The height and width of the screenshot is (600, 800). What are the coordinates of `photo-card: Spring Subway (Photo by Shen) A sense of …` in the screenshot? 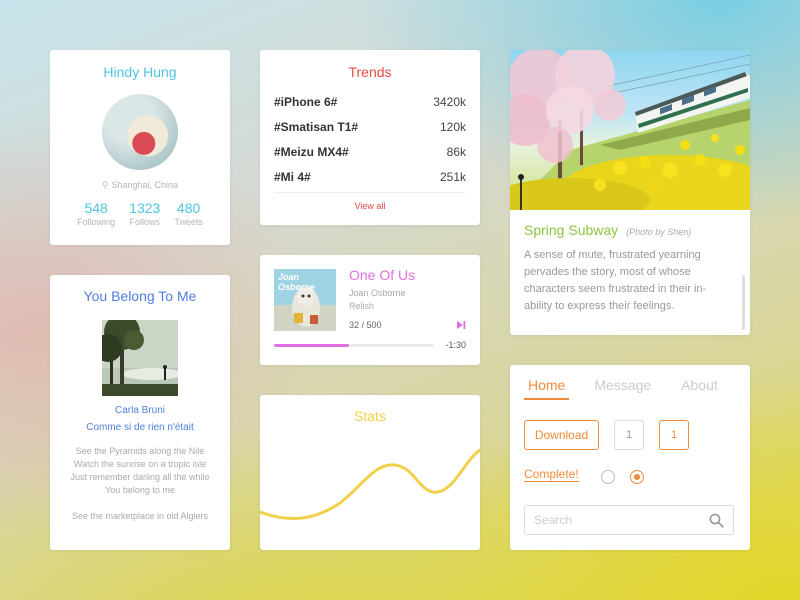 It's located at (630, 192).